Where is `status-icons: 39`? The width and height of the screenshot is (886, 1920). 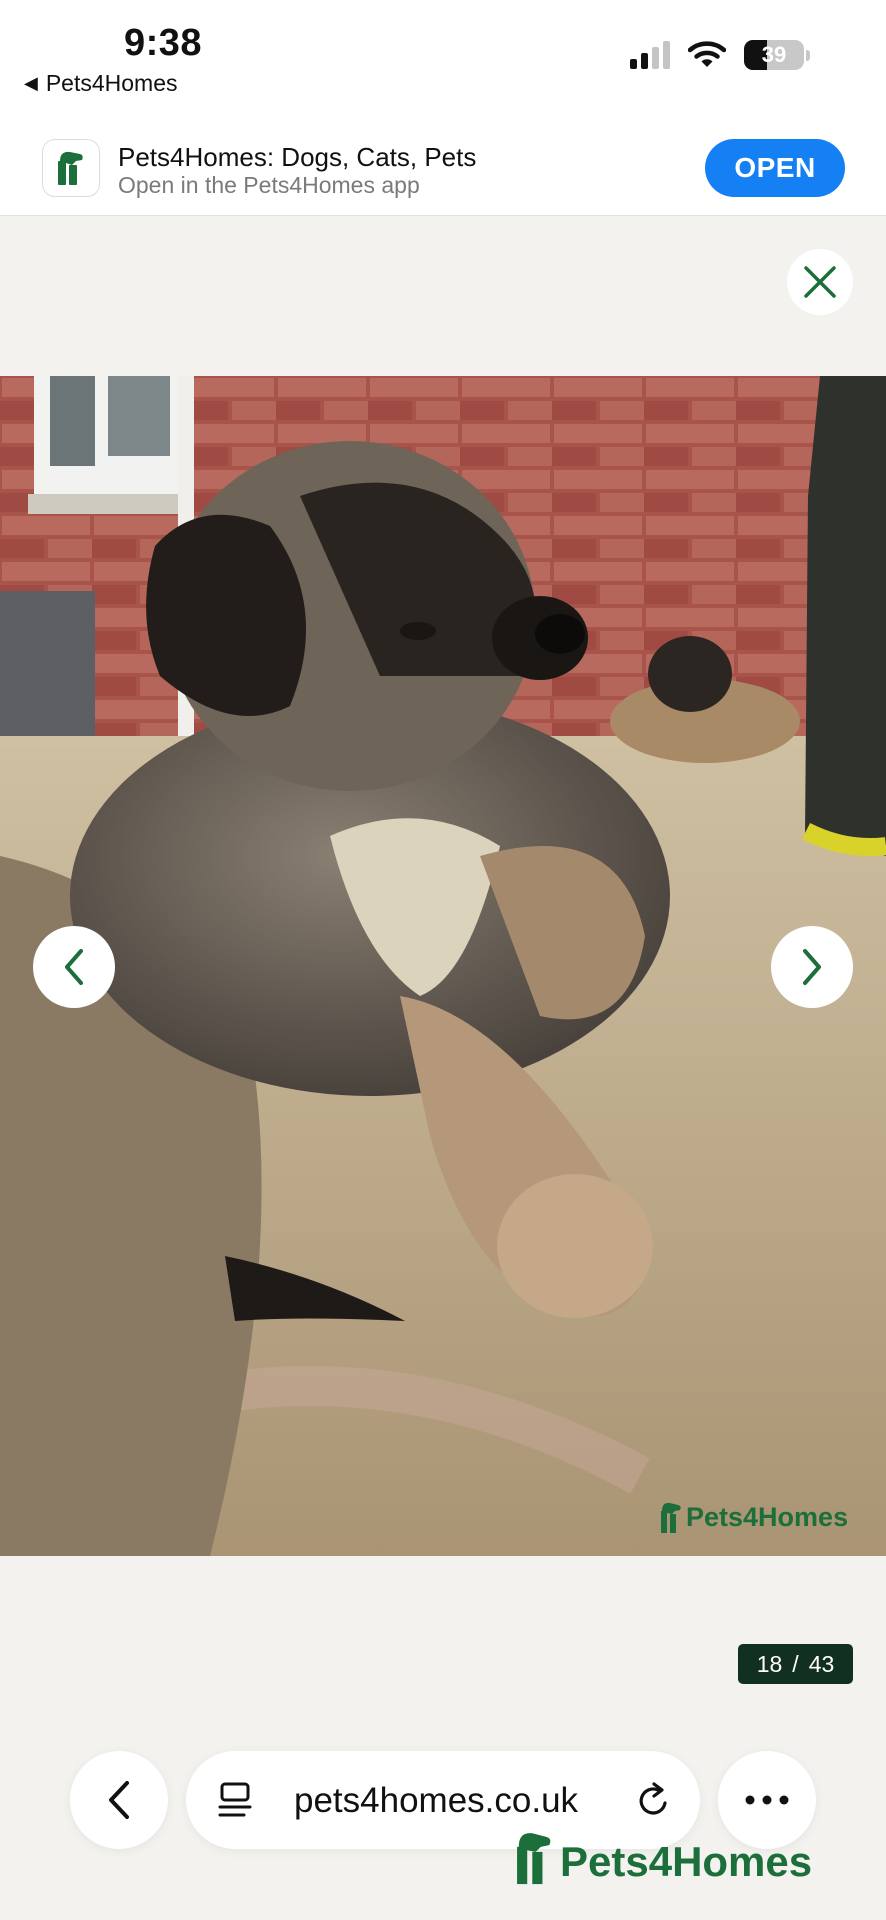
status-icons: 39 is located at coordinates (720, 55).